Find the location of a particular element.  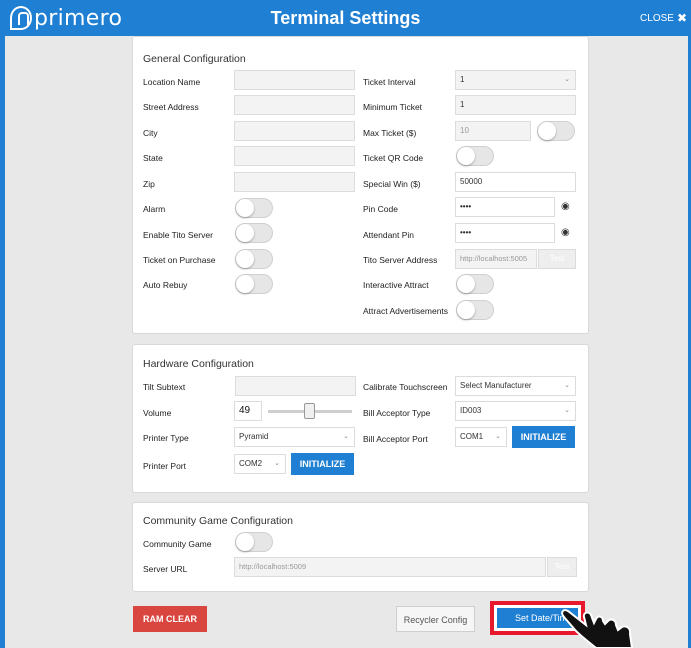

bill-acceptor-port-label: Bill Acceptor Port is located at coordinates (395, 439).